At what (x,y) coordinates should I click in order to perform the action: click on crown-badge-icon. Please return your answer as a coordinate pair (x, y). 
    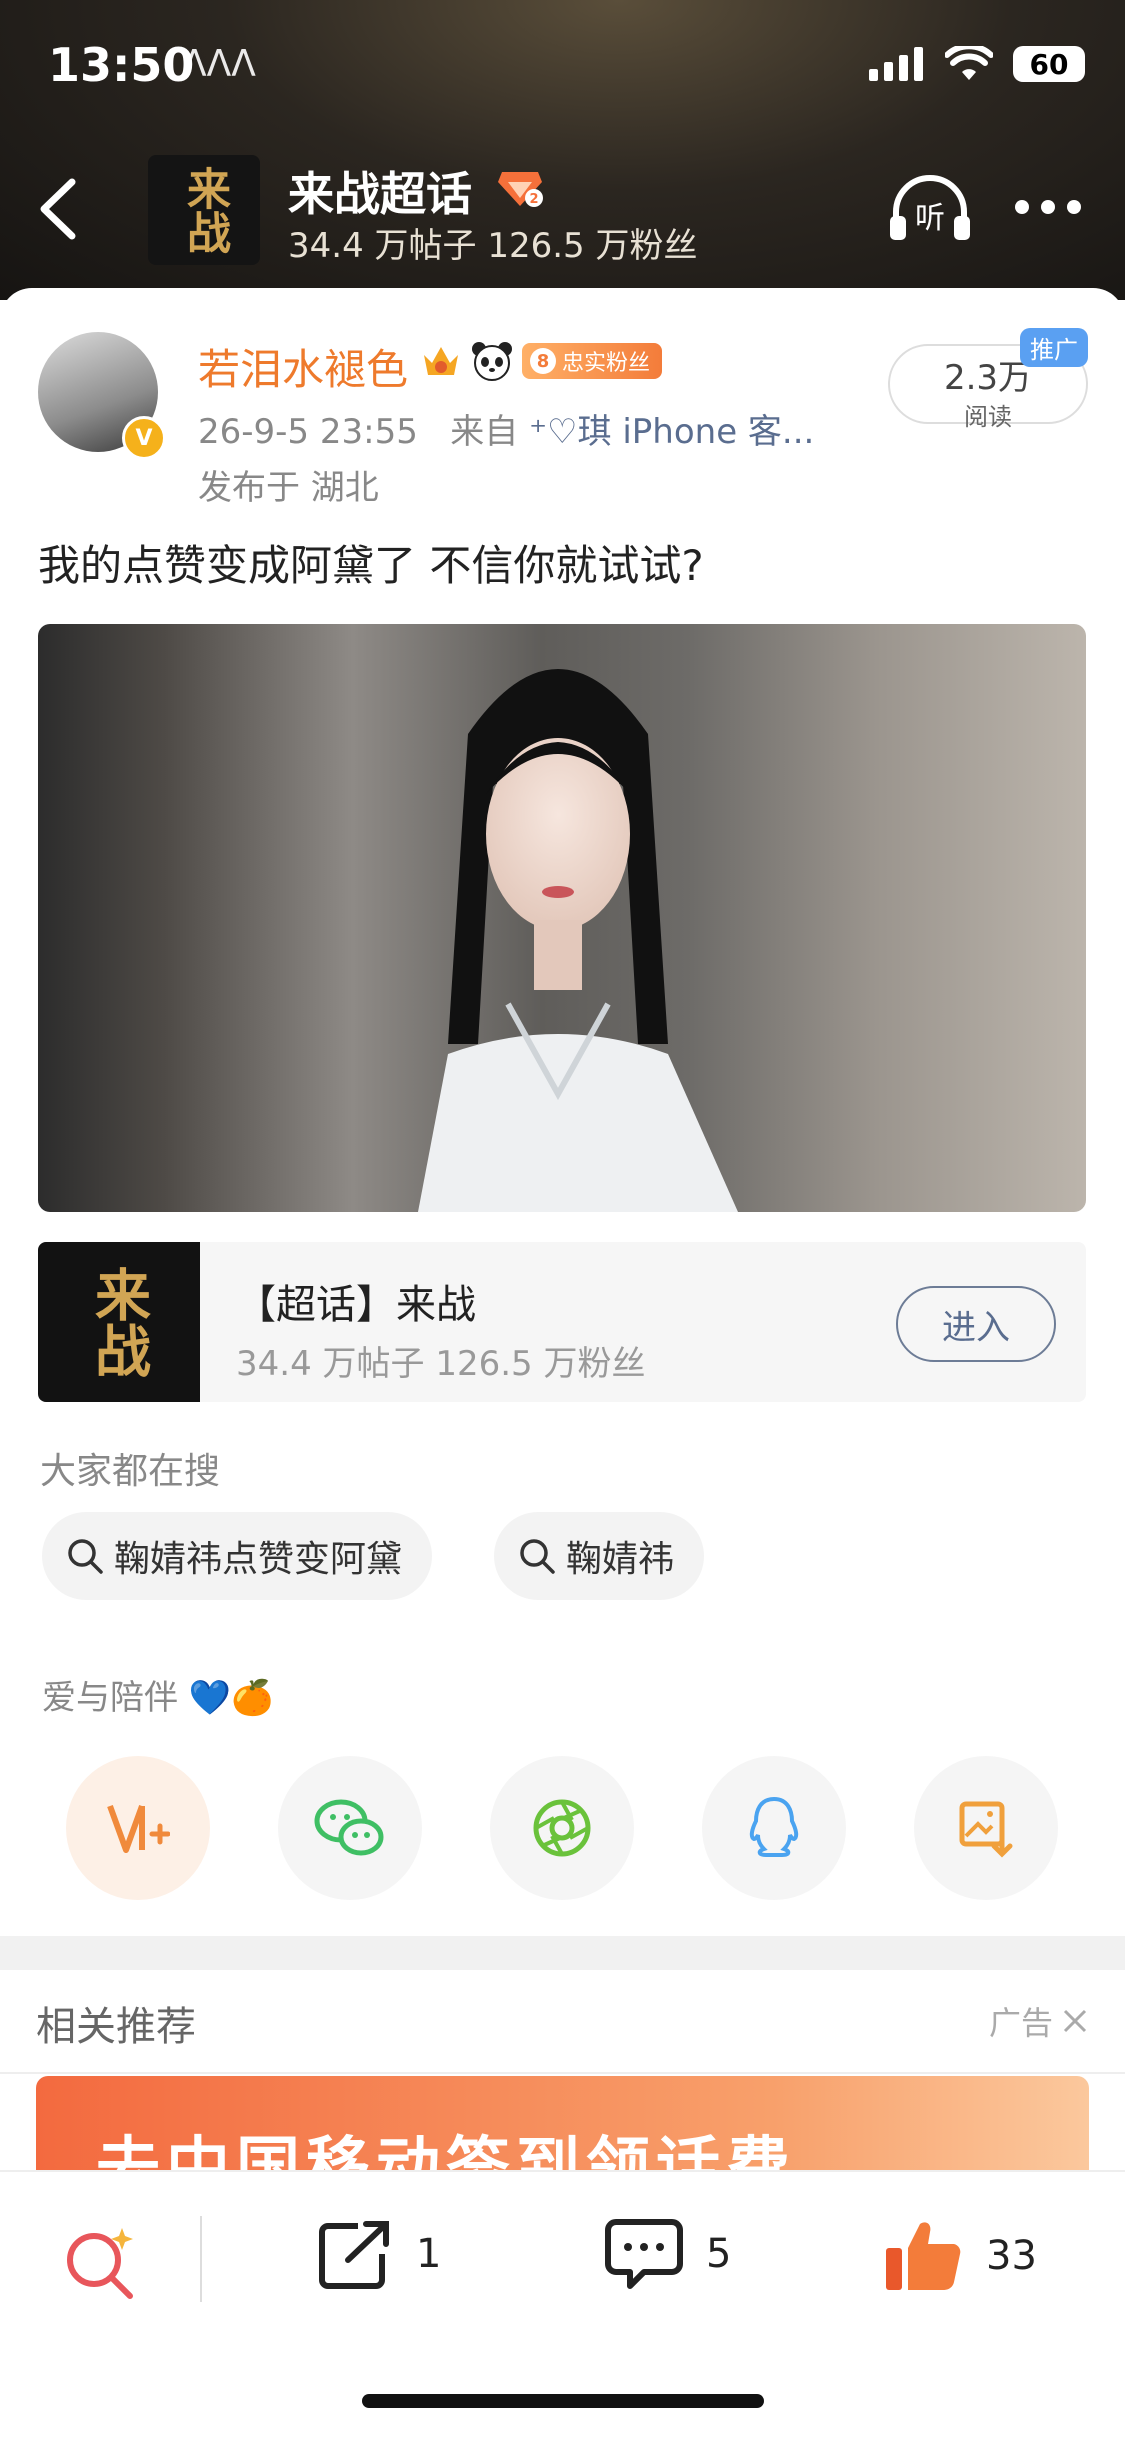
    Looking at the image, I should click on (441, 361).